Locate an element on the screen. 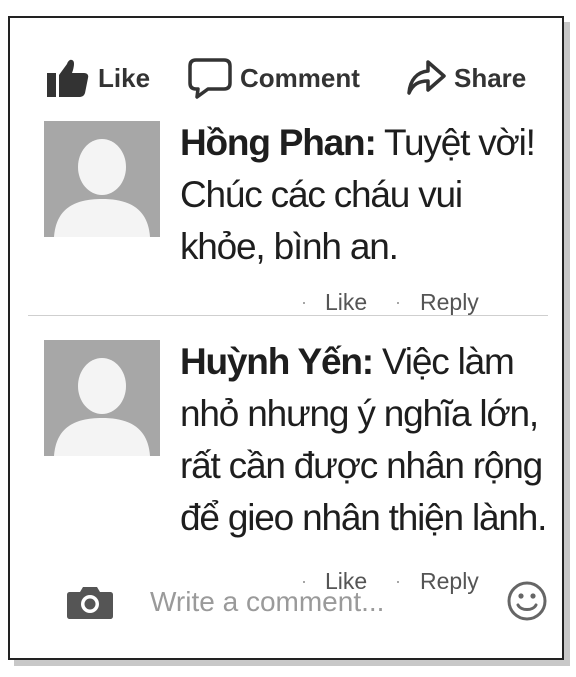  comment-divider is located at coordinates (288, 315).